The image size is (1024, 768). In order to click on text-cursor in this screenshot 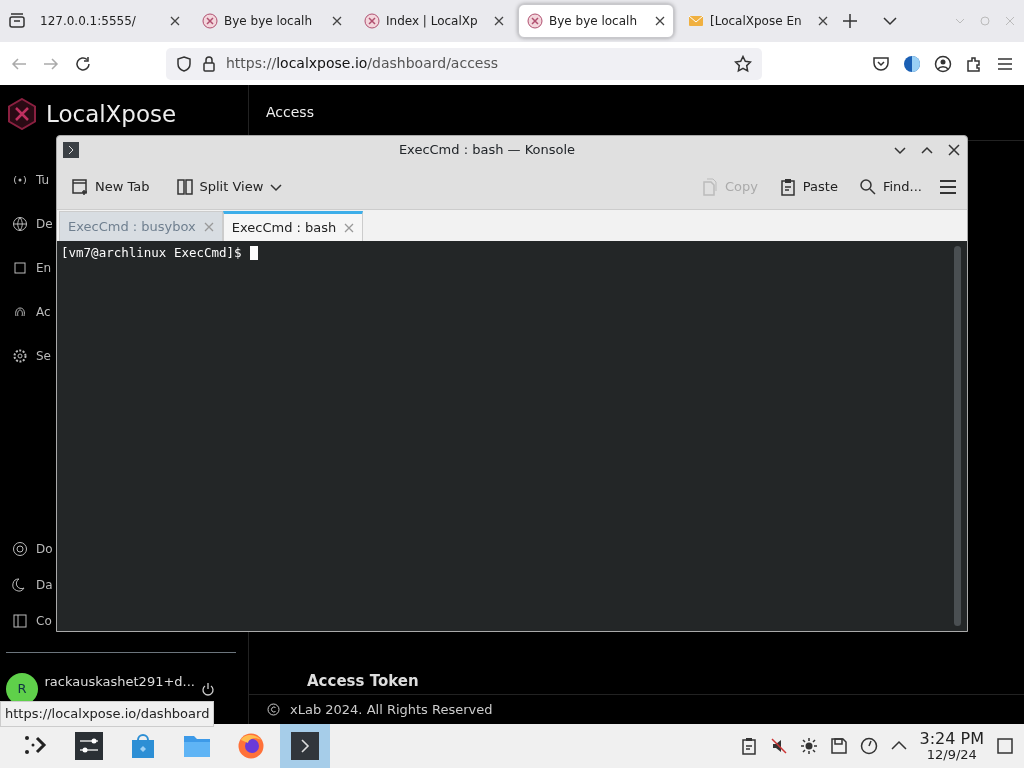, I will do `click(253, 253)`.